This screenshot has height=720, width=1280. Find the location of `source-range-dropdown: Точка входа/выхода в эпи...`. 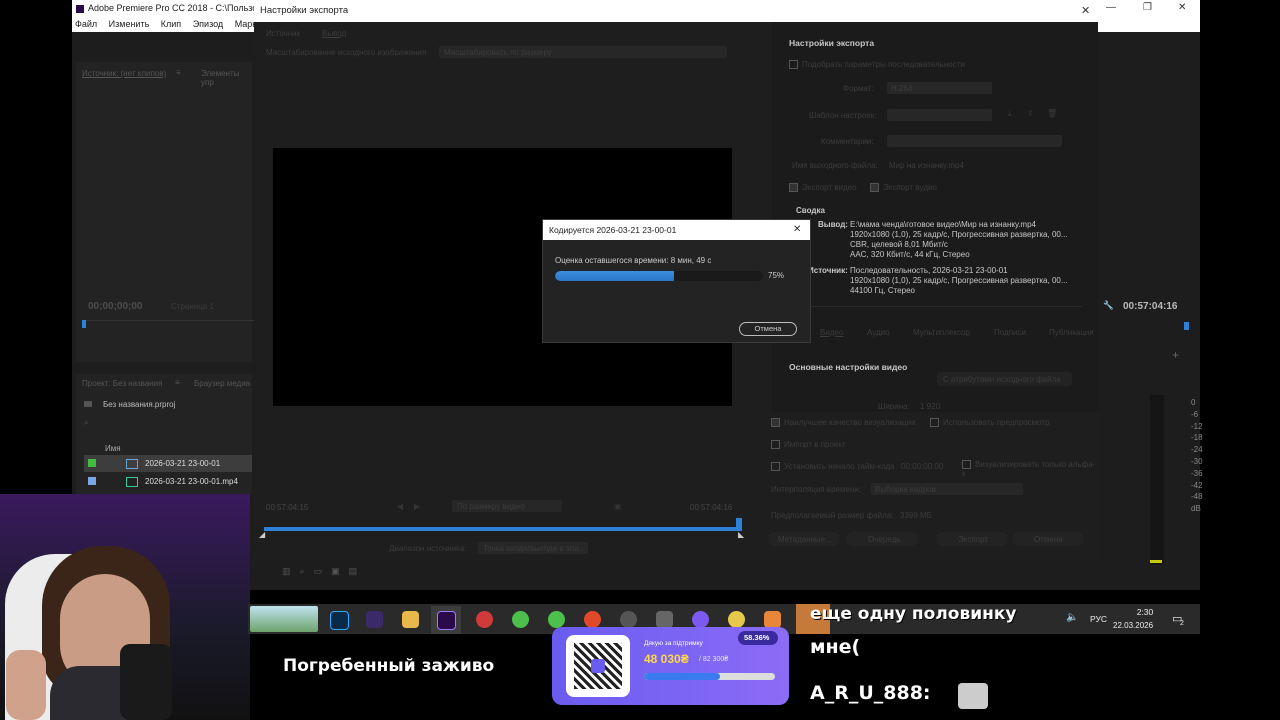

source-range-dropdown: Точка входа/выхода в эпи... is located at coordinates (533, 548).